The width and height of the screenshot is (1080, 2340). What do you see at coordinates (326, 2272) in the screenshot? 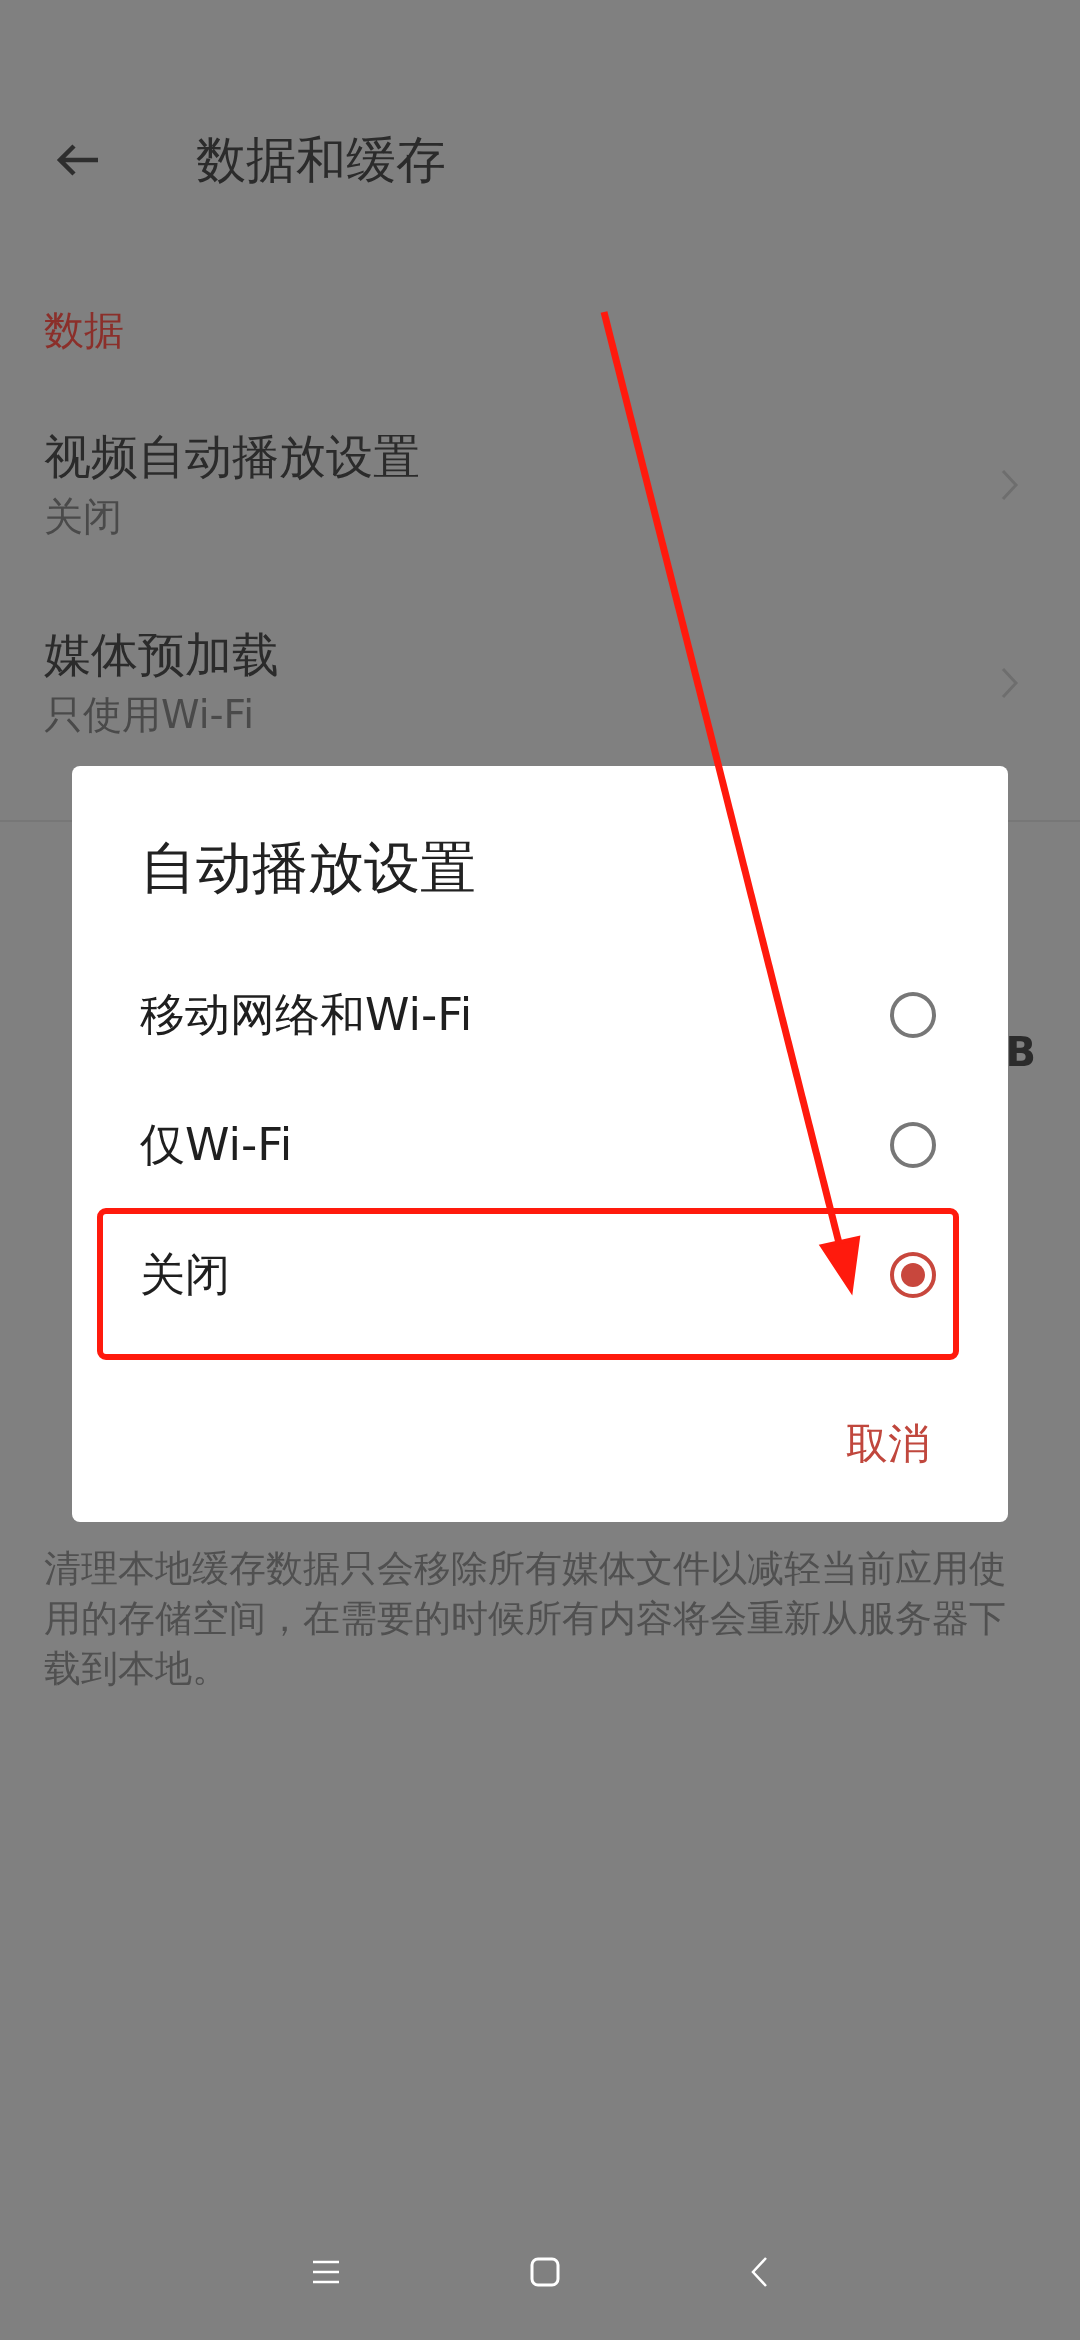
I see `menu-icon` at bounding box center [326, 2272].